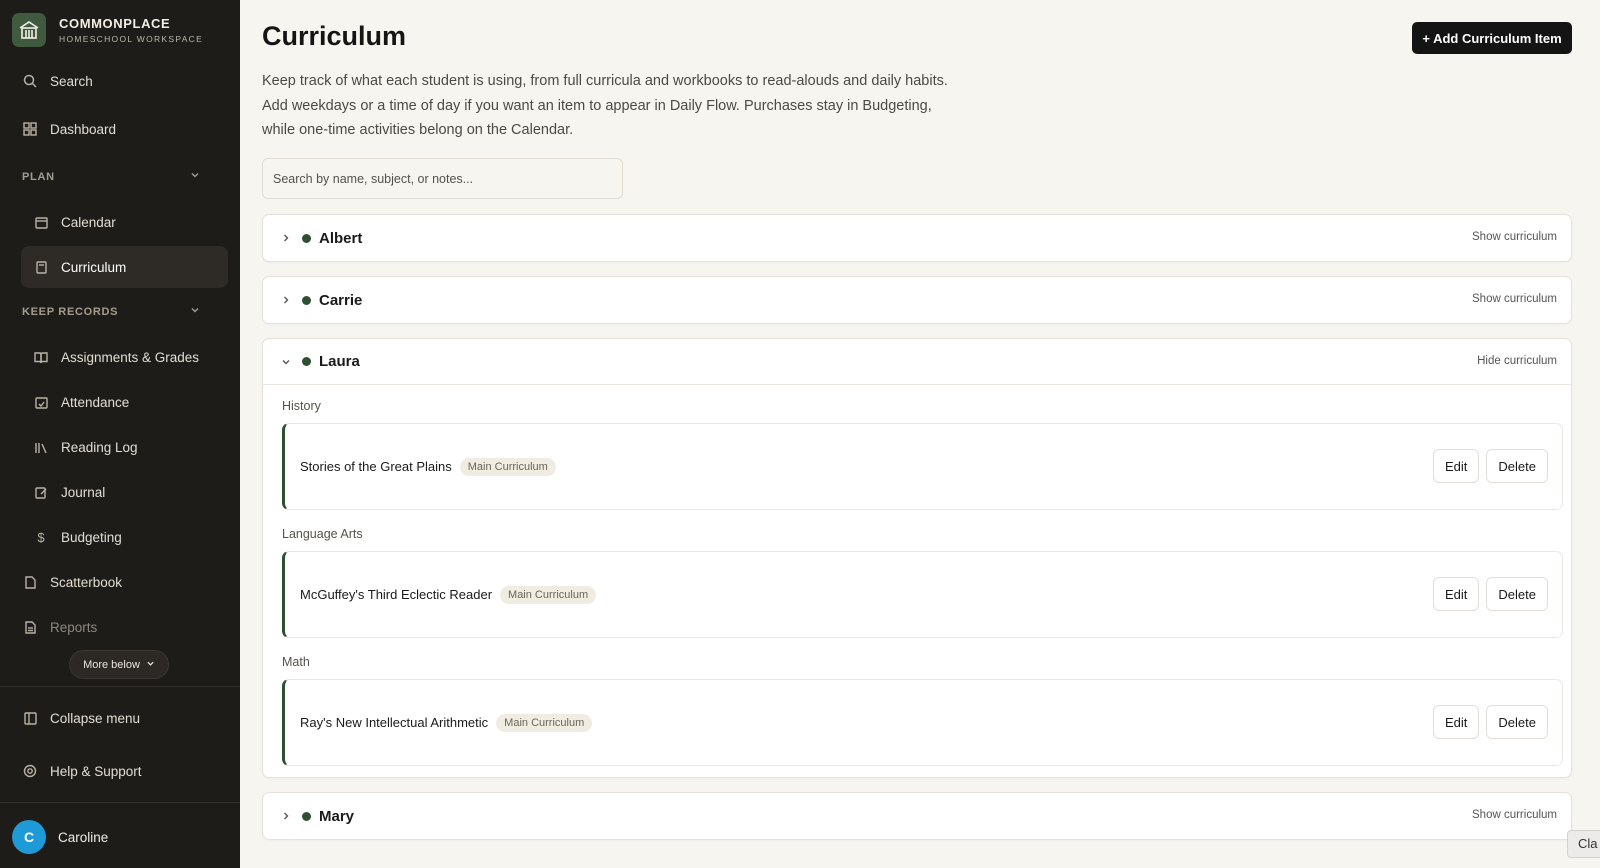 The height and width of the screenshot is (868, 1600). I want to click on section-keep-records-toggle: KEEP RECORDS, so click(111, 311).